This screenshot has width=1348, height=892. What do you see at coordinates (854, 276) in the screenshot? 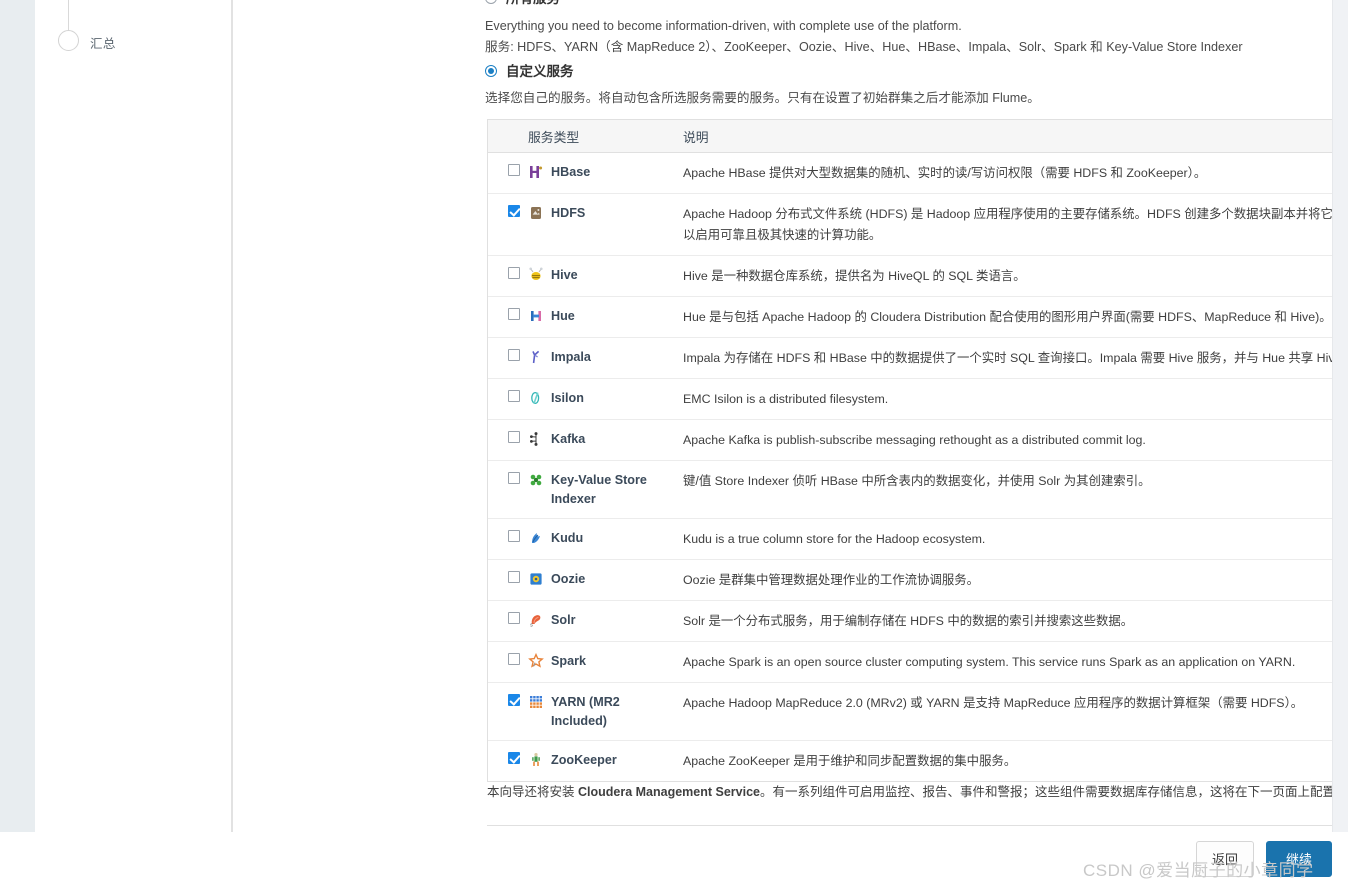
I see `service-description: Hive 是一种数据仓库系统，提供名为 HiveQL 的 SQL 类语言。` at bounding box center [854, 276].